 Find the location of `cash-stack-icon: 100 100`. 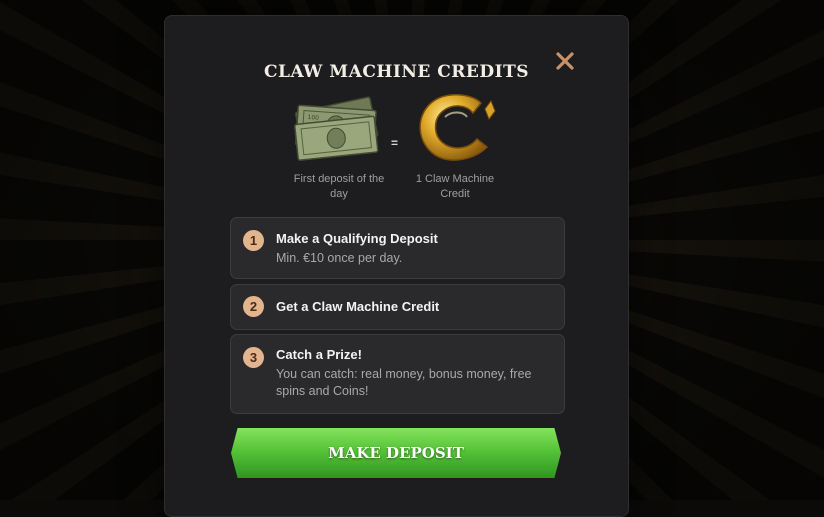

cash-stack-icon: 100 100 is located at coordinates (336, 128).